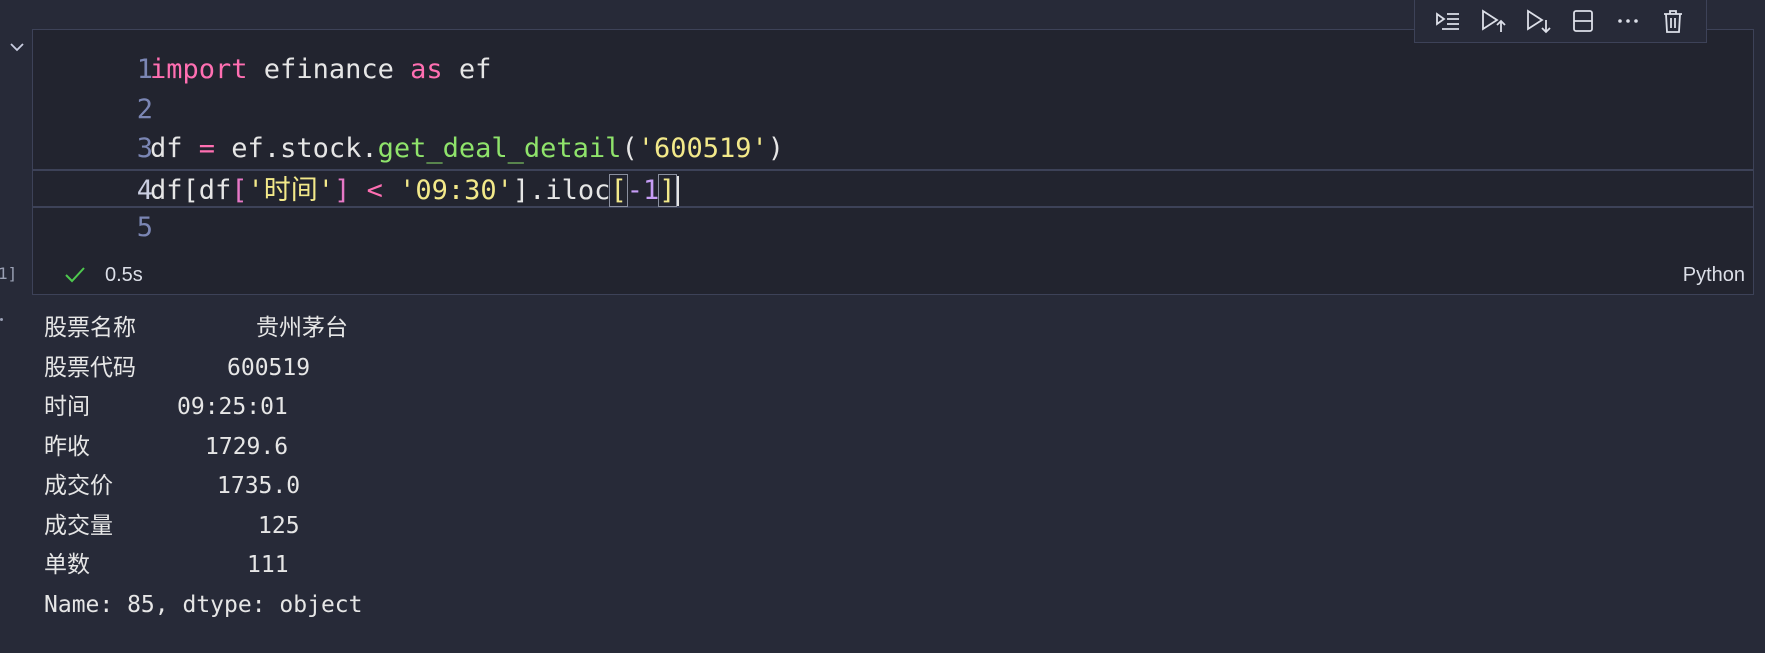 The width and height of the screenshot is (1765, 653). I want to click on string-token: '09:30', so click(456, 190).